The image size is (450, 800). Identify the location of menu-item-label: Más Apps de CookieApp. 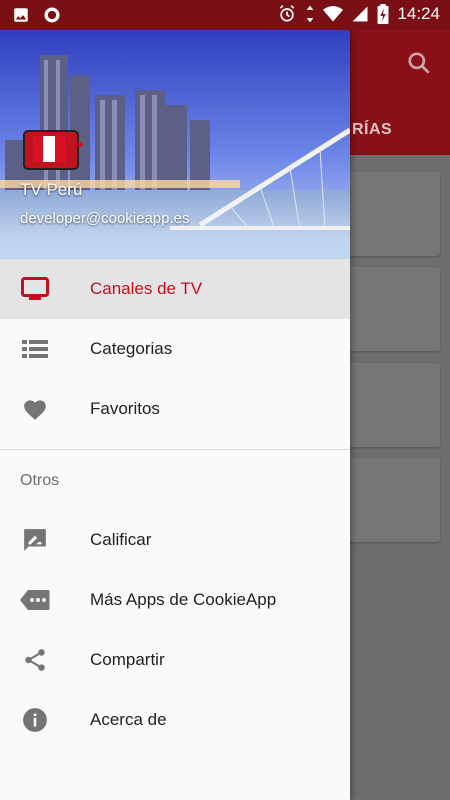
(183, 599).